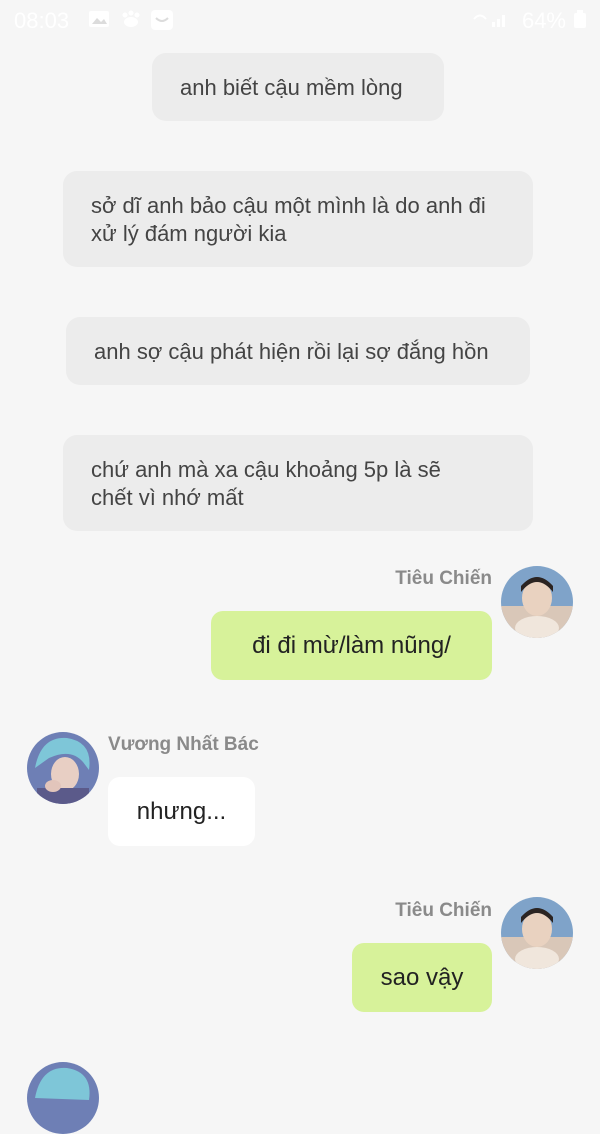 This screenshot has height=1134, width=600. What do you see at coordinates (167, 497) in the screenshot?
I see `narration-text: chết vì nhớ mất` at bounding box center [167, 497].